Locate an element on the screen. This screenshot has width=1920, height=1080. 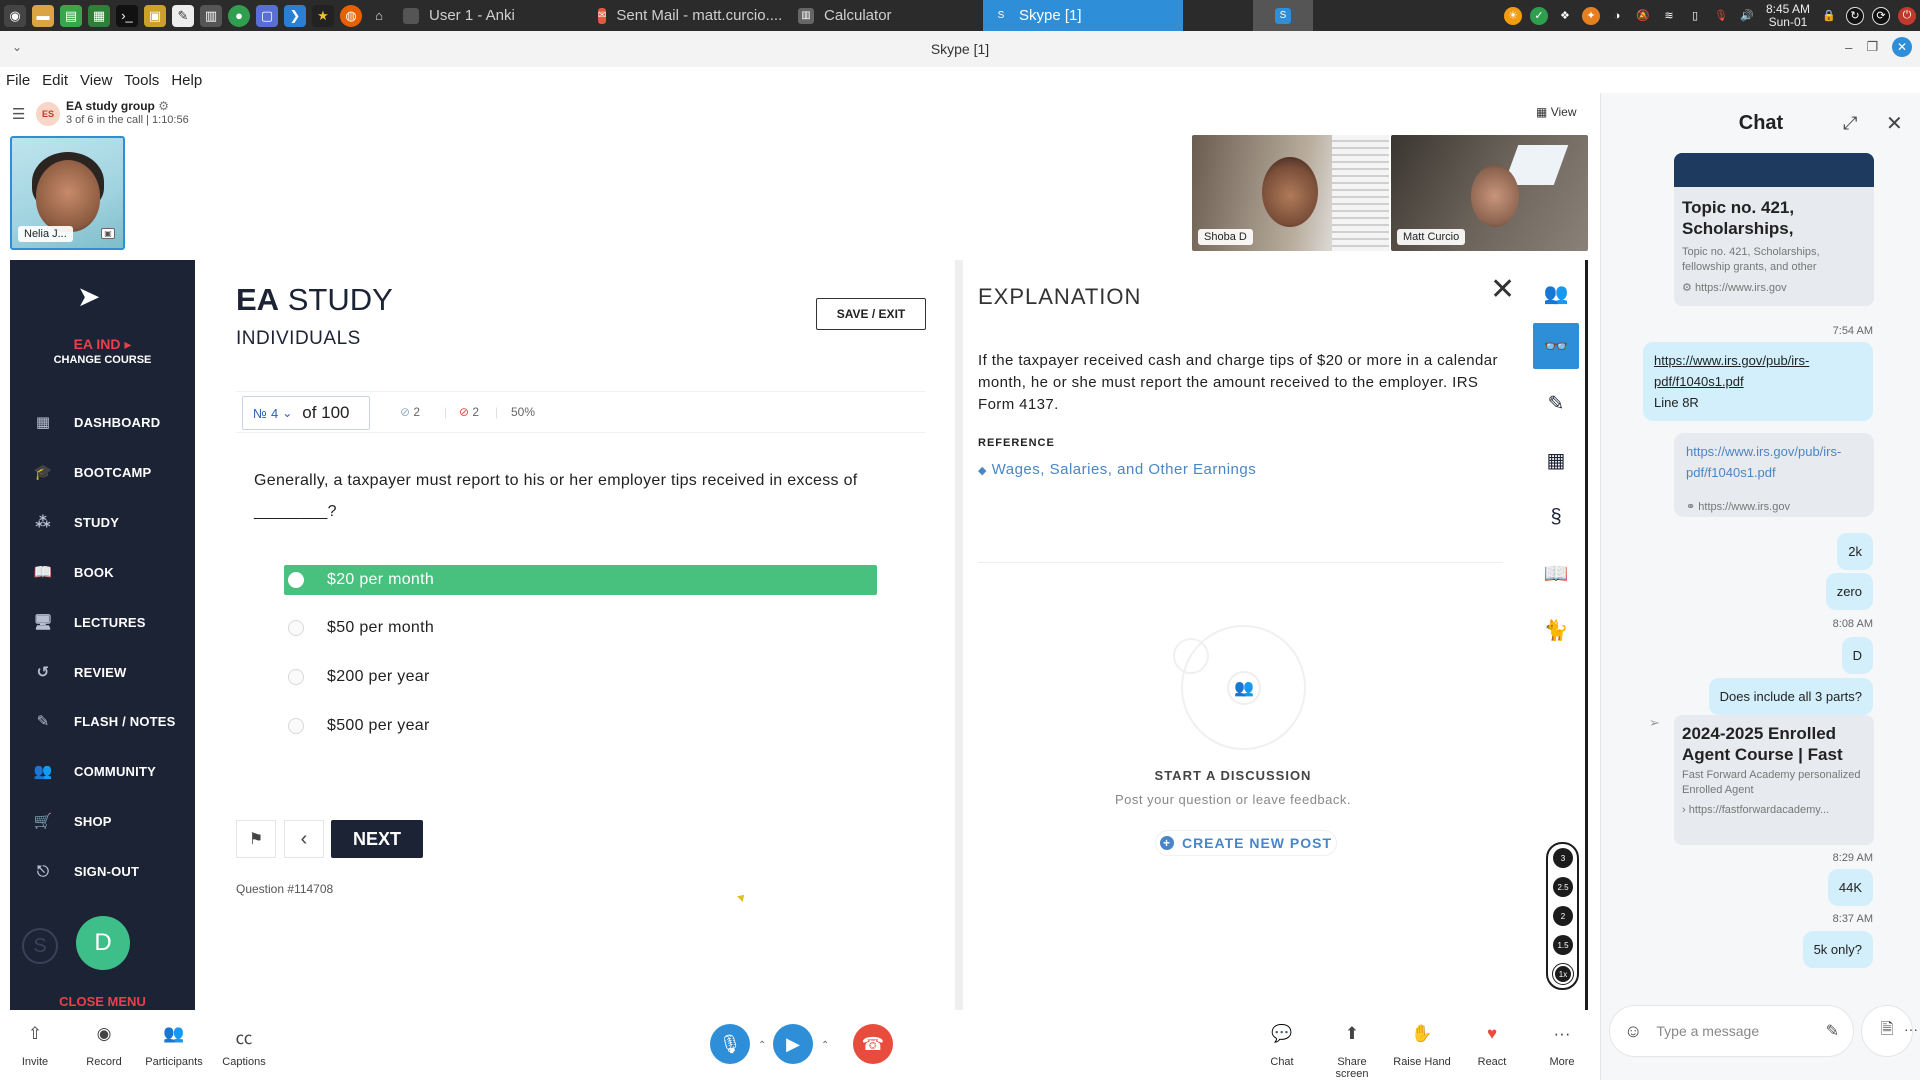
nav-lectures: 🖥 LECTURES is located at coordinates (89, 622).